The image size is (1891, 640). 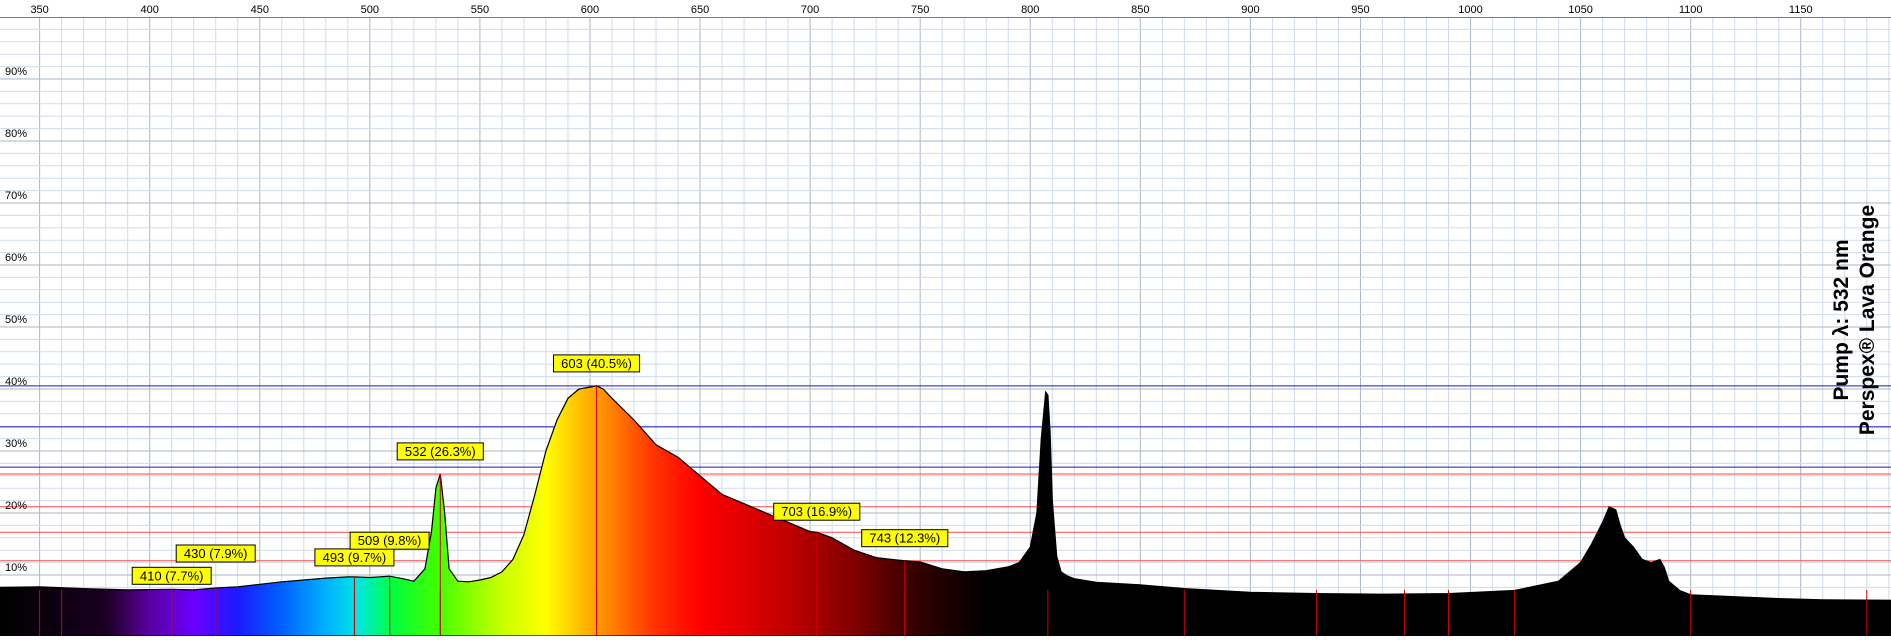 I want to click on x-tick-label: 850, so click(x=1140, y=10).